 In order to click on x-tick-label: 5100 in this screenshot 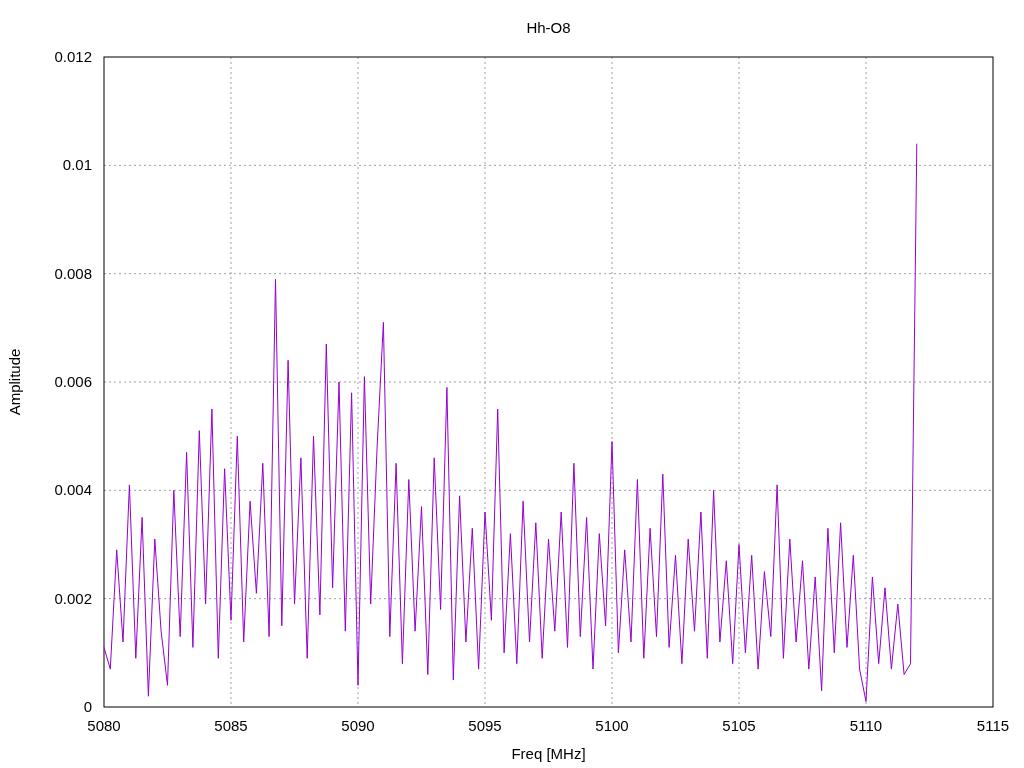, I will do `click(612, 725)`.